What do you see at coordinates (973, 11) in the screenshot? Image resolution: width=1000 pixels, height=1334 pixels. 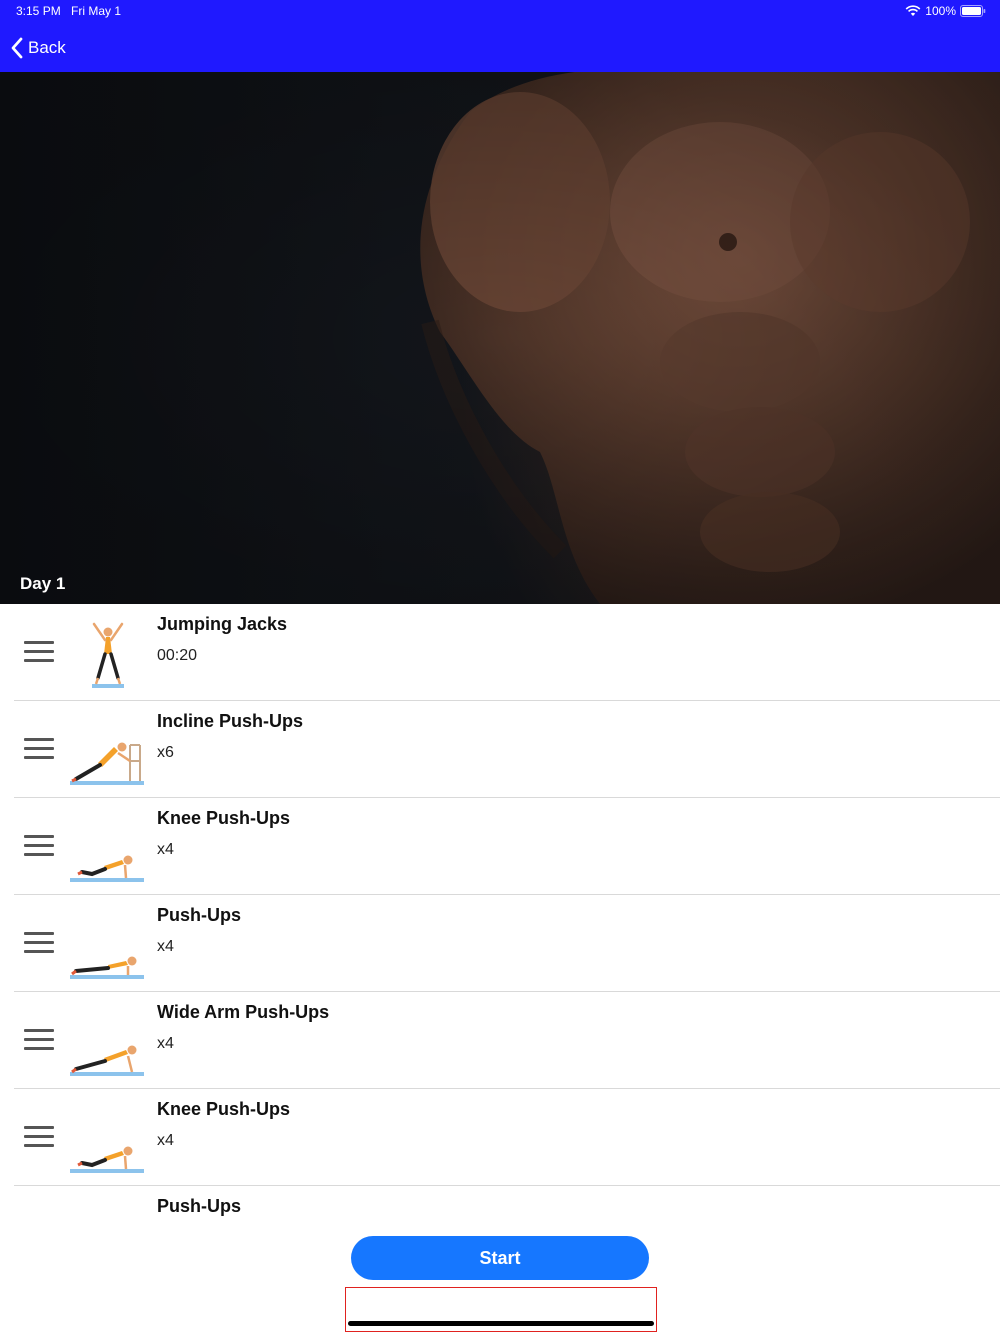 I see `battery-icon` at bounding box center [973, 11].